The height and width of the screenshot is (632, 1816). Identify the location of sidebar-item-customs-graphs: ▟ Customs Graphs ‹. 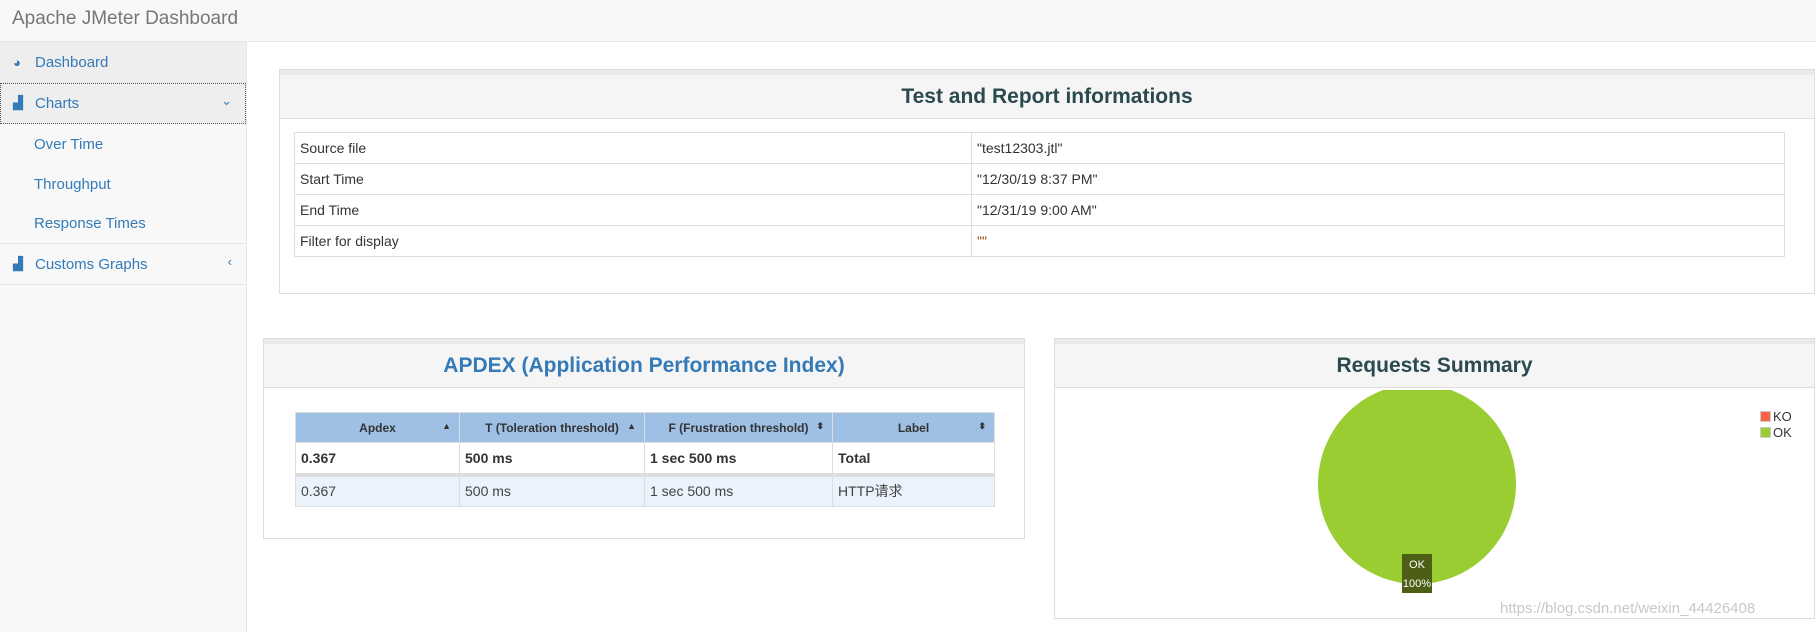
(123, 264).